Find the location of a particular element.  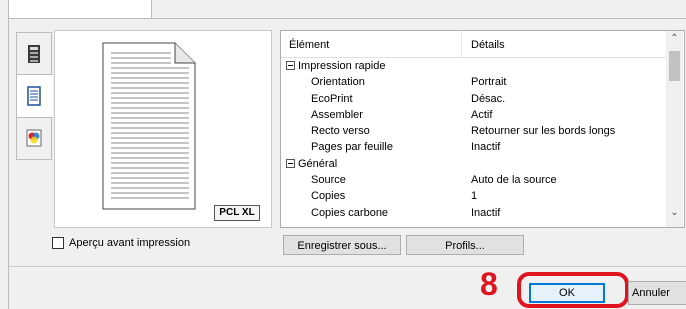

pcl-xl-badge: PCL XL is located at coordinates (237, 213).